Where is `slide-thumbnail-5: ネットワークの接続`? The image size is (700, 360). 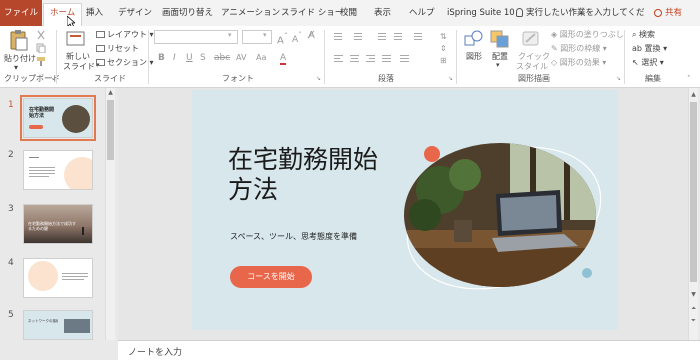 slide-thumbnail-5: ネットワークの接続 is located at coordinates (58, 325).